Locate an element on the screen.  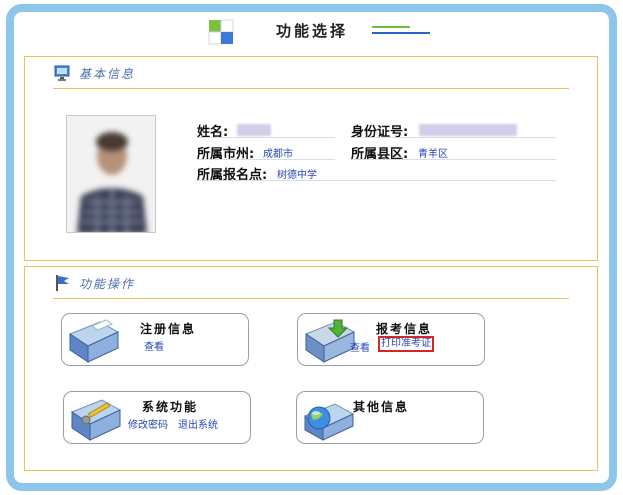
register-info-card: 注册信息 查看 is located at coordinates (155, 339).